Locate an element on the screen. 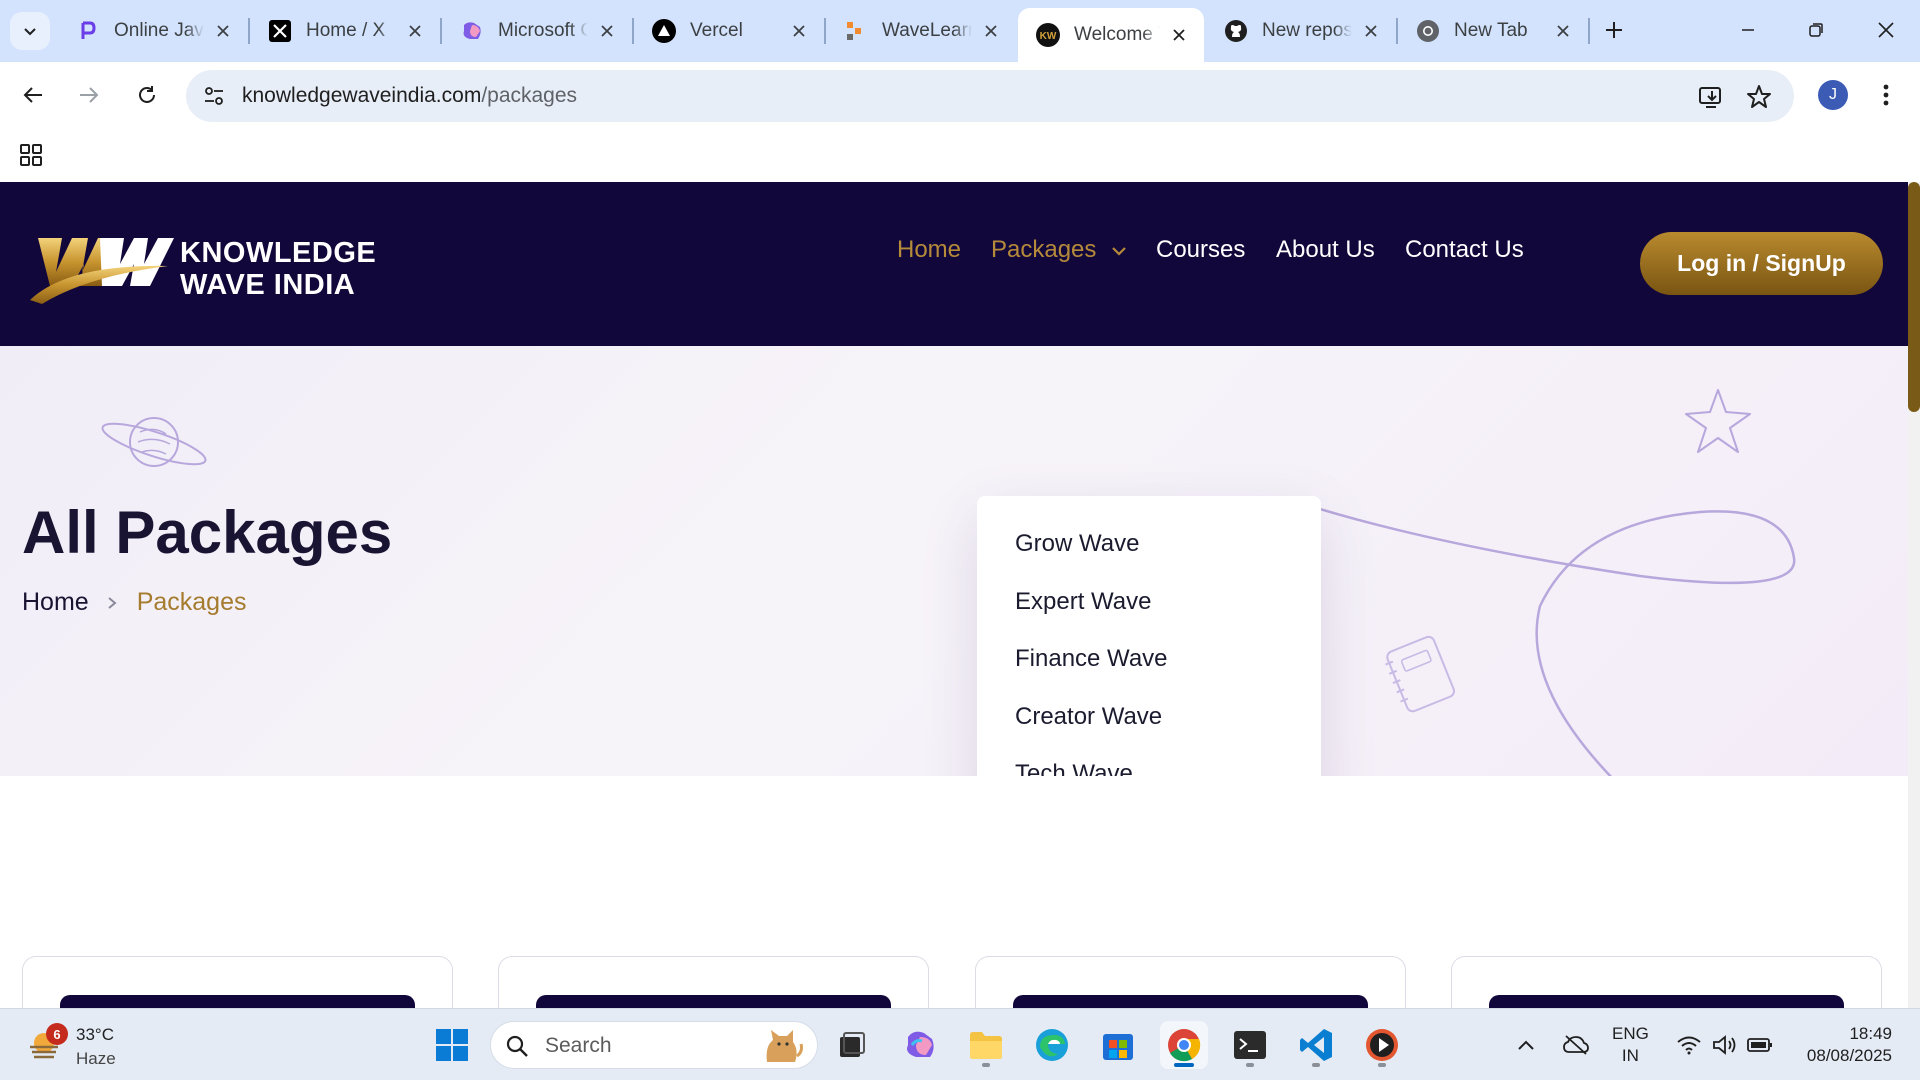 The width and height of the screenshot is (1920, 1080). page-scrollbar-thumb is located at coordinates (1914, 297).